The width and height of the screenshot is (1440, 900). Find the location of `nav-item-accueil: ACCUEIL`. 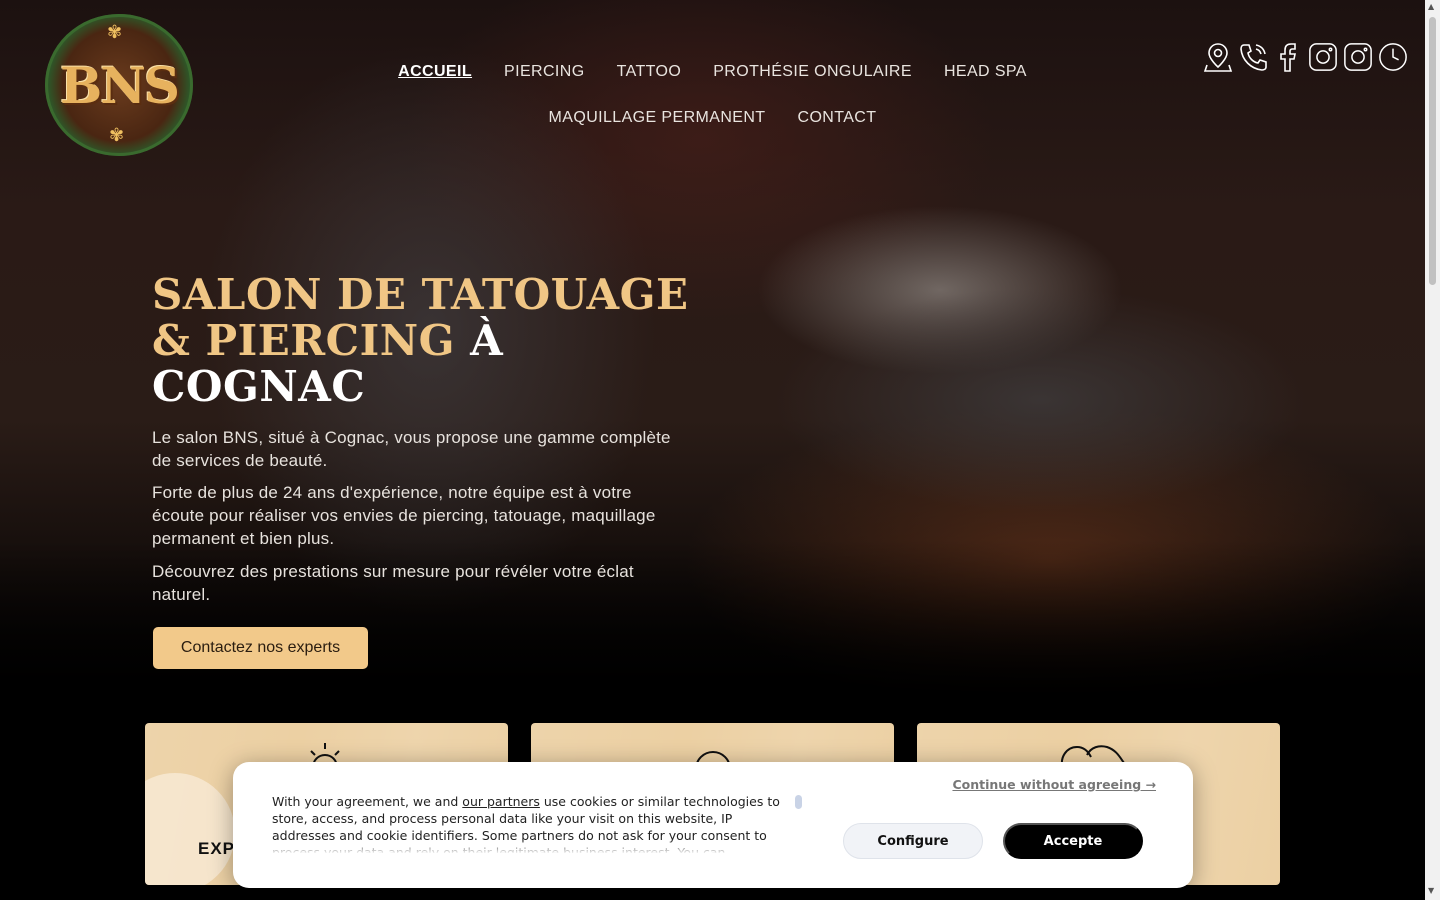

nav-item-accueil: ACCUEIL is located at coordinates (435, 72).